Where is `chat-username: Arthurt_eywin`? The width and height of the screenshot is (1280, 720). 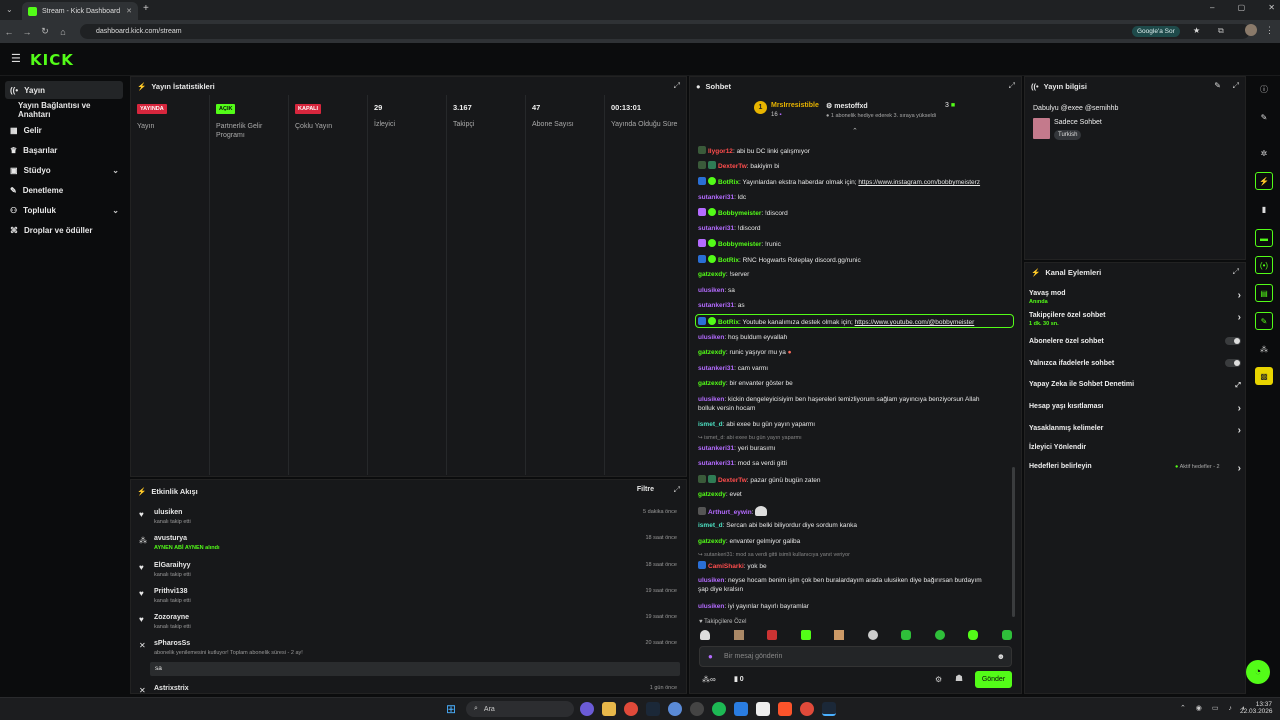 chat-username: Arthurt_eywin is located at coordinates (730, 512).